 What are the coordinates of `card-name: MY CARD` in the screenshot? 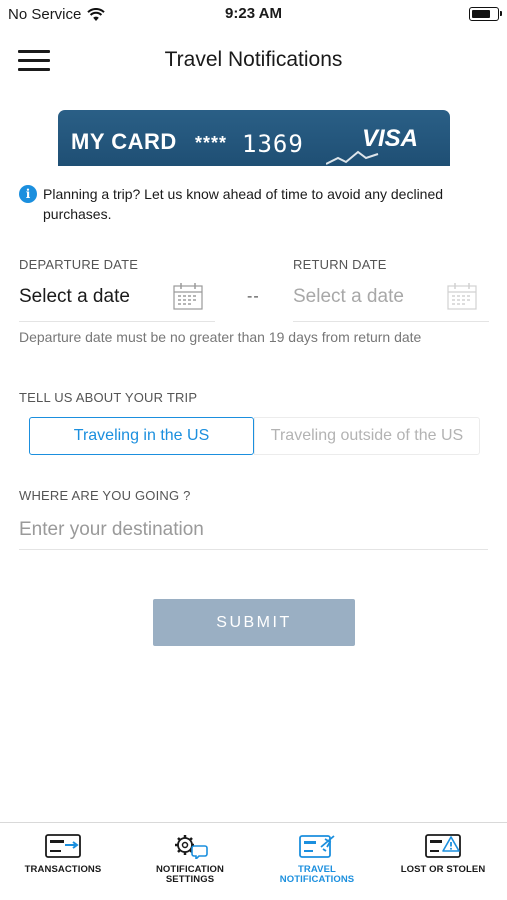 It's located at (124, 141).